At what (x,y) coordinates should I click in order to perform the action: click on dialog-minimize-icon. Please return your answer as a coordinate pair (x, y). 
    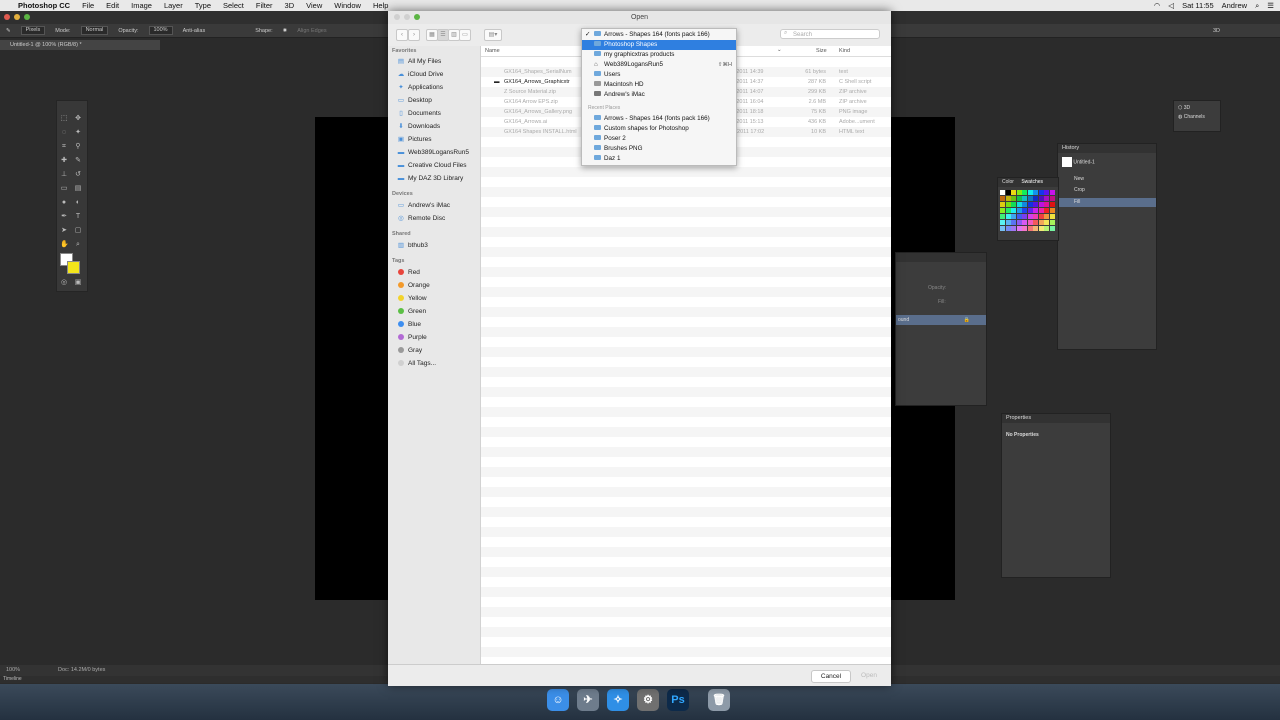
    Looking at the image, I should click on (407, 17).